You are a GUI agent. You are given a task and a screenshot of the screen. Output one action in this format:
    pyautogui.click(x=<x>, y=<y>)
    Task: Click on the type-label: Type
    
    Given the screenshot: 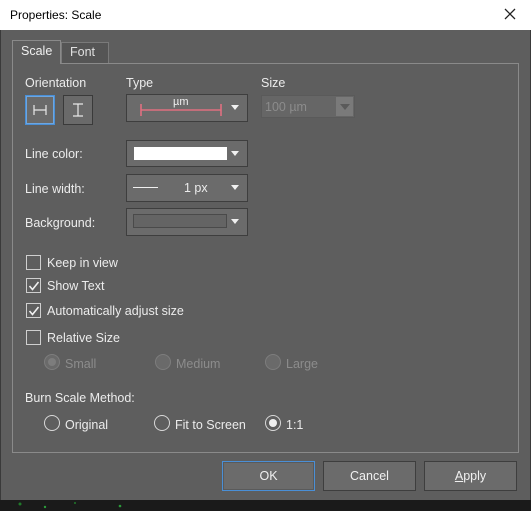 What is the action you would take?
    pyautogui.click(x=140, y=83)
    